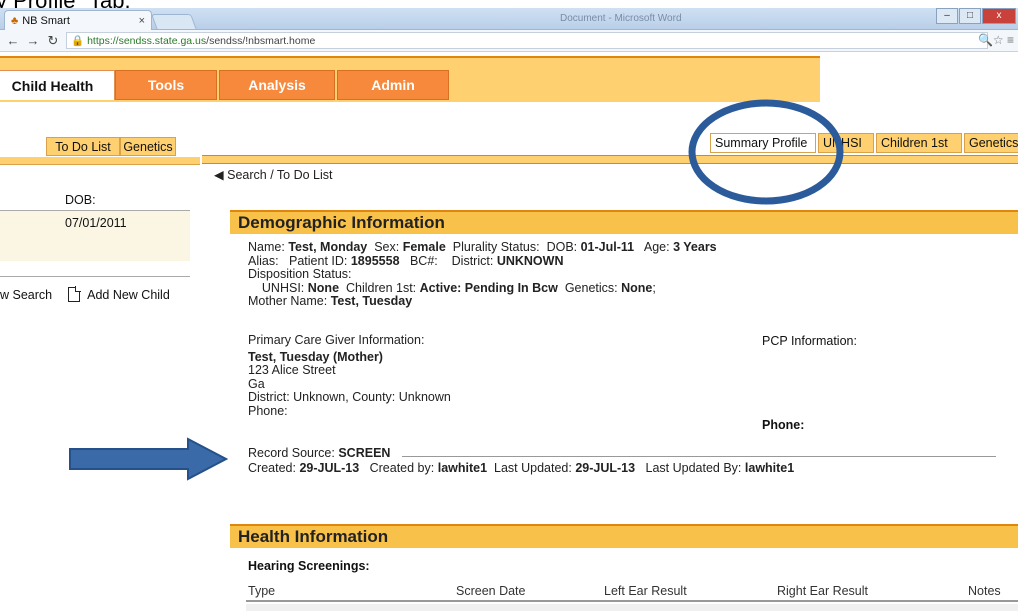 This screenshot has height=611, width=1018. Describe the element at coordinates (80, 200) in the screenshot. I see `patient-dob-label: DOB:` at that location.